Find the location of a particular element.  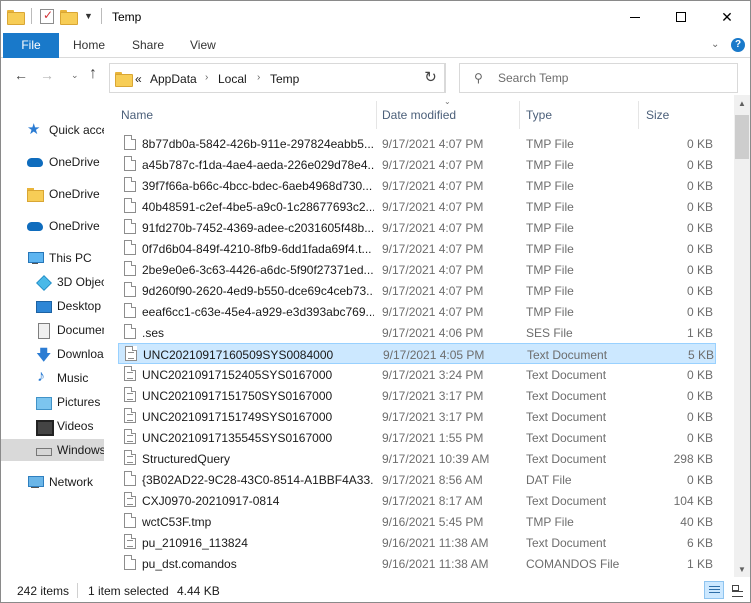

column-header-type: Type is located at coordinates (539, 115).